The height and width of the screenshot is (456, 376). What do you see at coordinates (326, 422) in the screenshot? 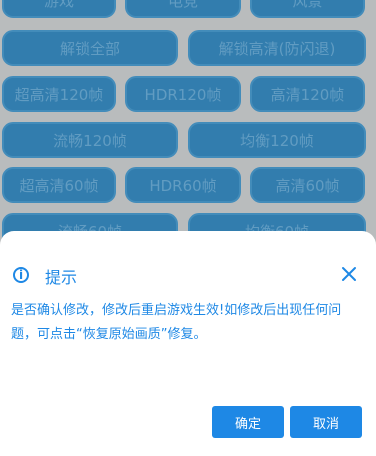
I see `cancel-button: 取消` at bounding box center [326, 422].